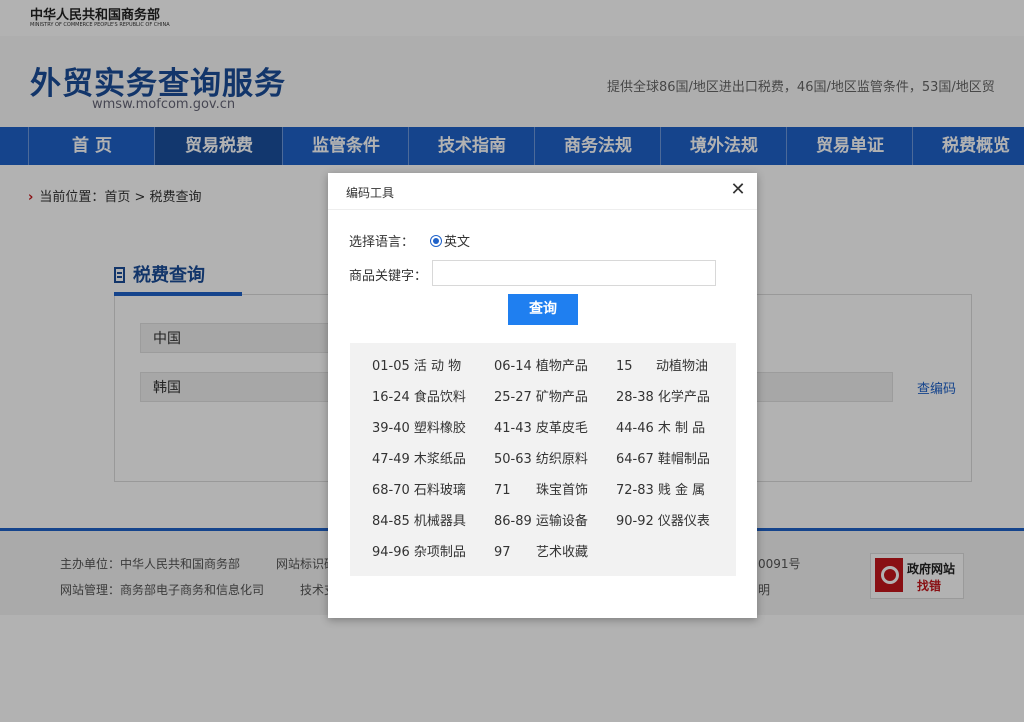 The width and height of the screenshot is (1024, 722). I want to click on category-name: 化学产品, so click(683, 397).